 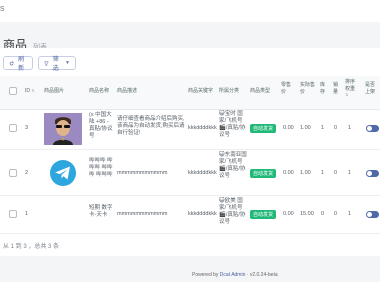 What do you see at coordinates (31, 247) in the screenshot?
I see `pagination-summary: 从 1 到 3 ，总共 3 条` at bounding box center [31, 247].